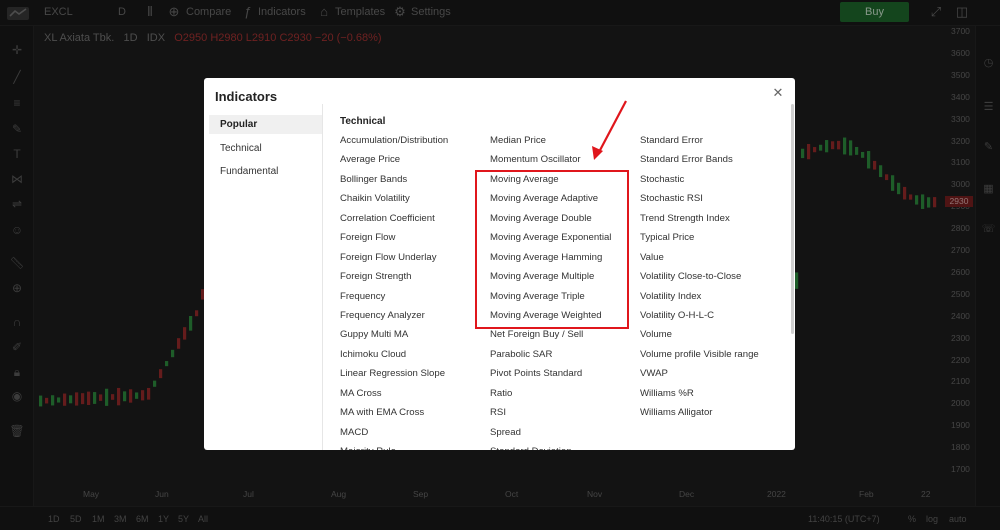 The image size is (1000, 530). Describe the element at coordinates (565, 415) in the screenshot. I see `indicator-item: RSI` at that location.